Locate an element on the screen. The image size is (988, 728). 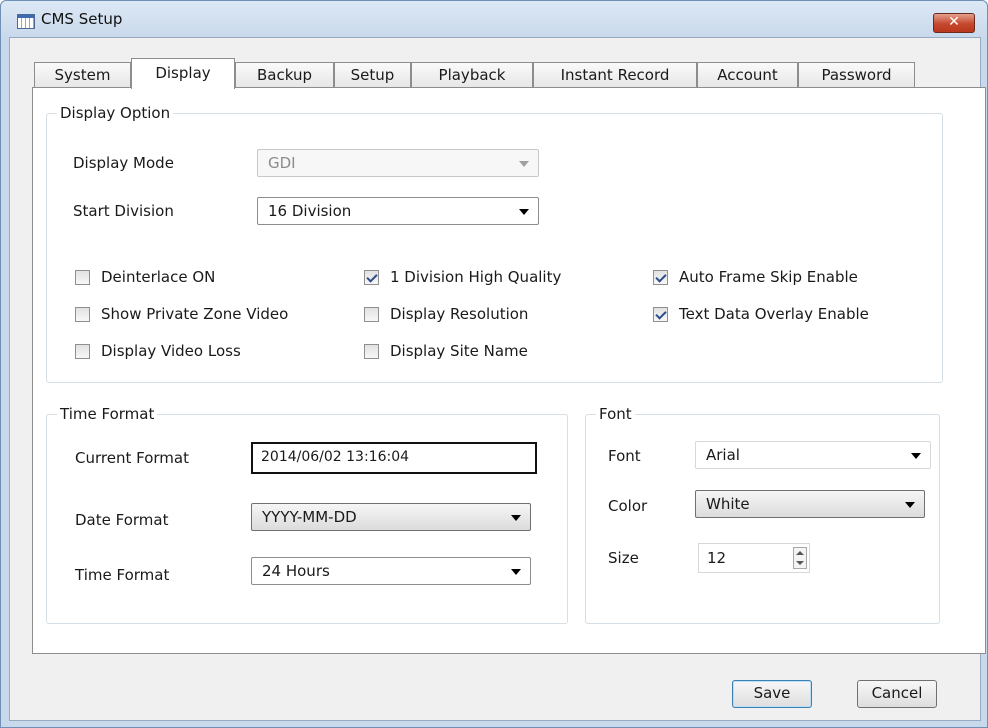
date-format-label: Date Format is located at coordinates (122, 520).